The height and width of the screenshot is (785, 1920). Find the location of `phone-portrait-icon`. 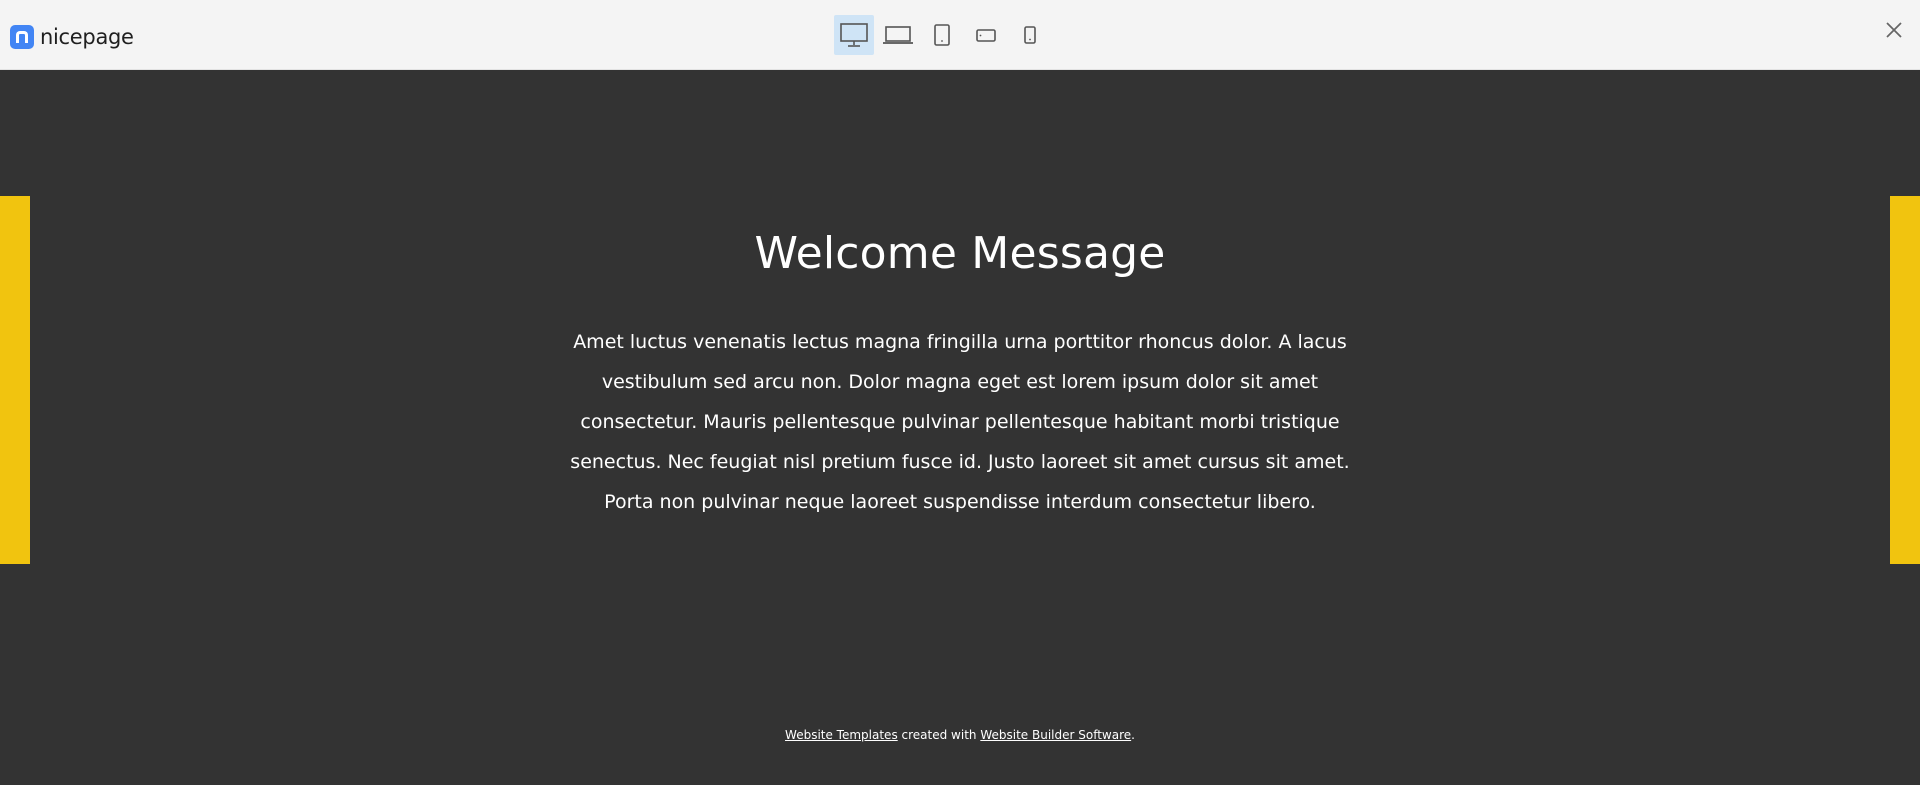

phone-portrait-icon is located at coordinates (1030, 35).